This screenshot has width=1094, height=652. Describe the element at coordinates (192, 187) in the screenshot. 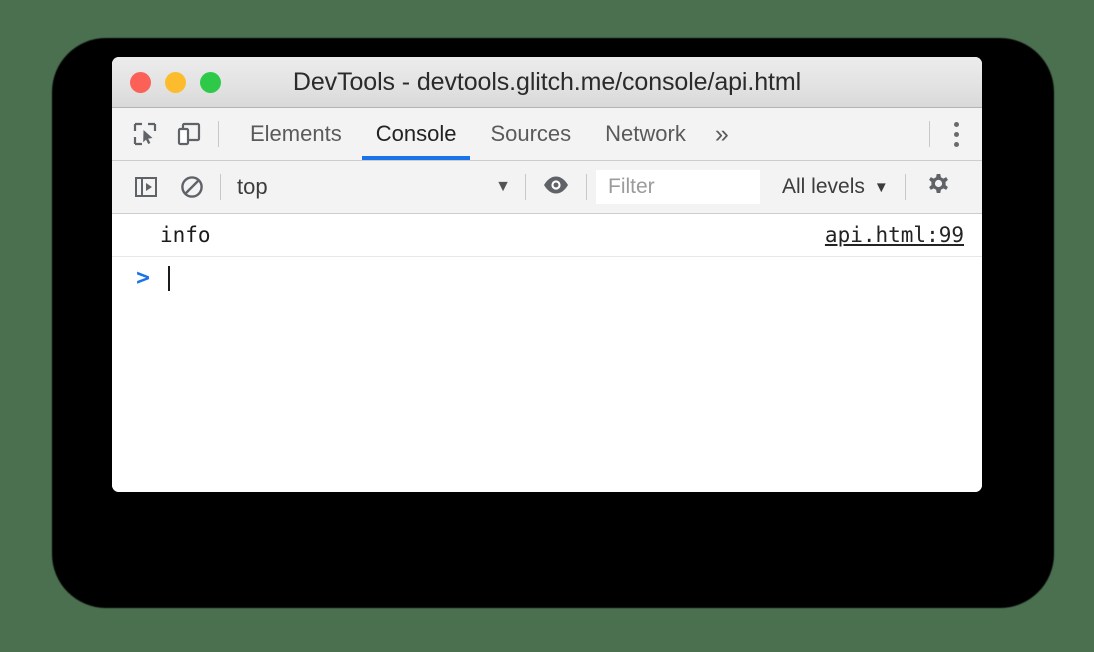

I see `clear-console-icon` at that location.